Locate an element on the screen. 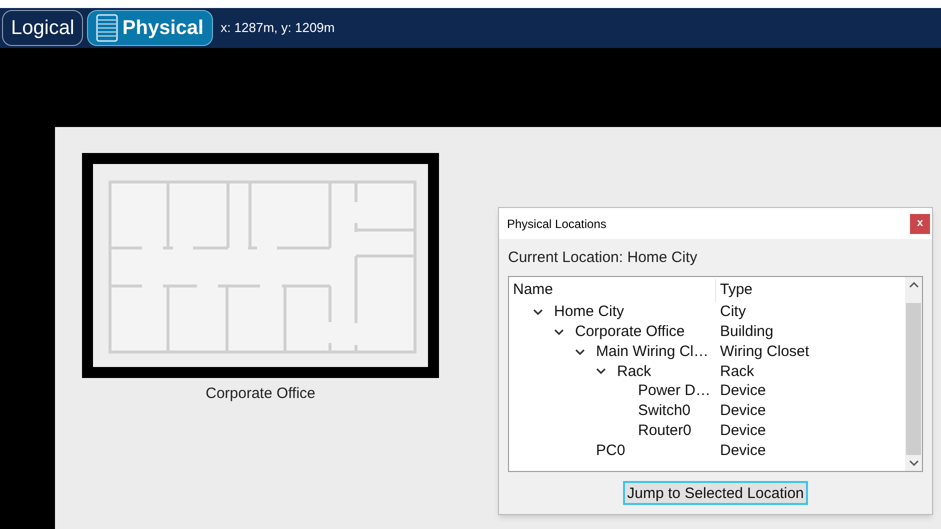  scrollbar-thumb is located at coordinates (913, 378).